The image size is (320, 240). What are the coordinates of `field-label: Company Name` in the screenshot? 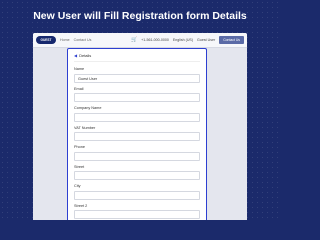 It's located at (88, 108).